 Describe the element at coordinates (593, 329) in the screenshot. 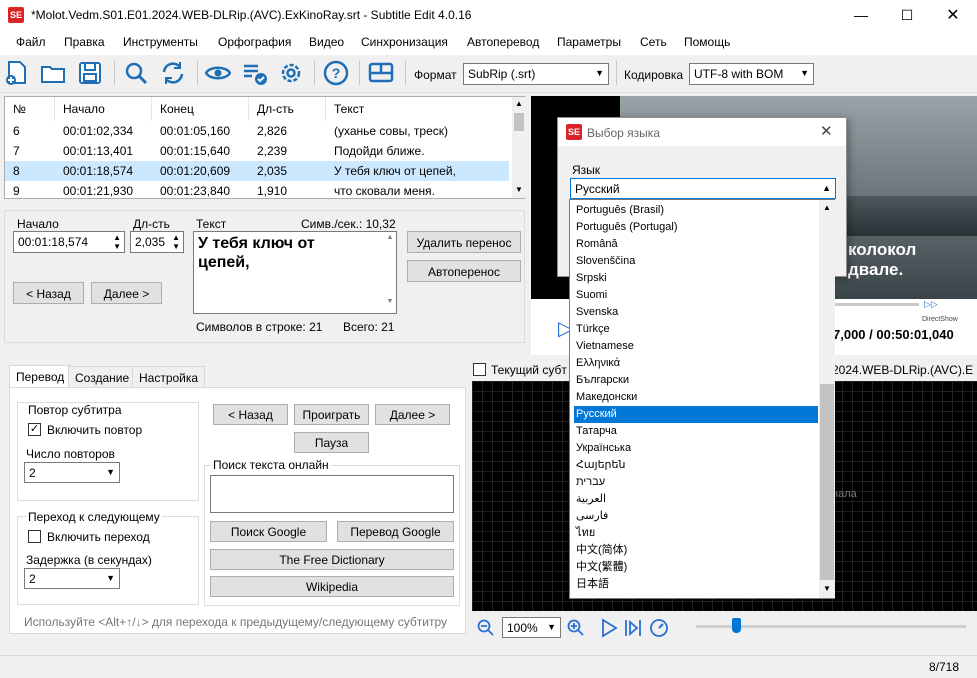

I see `language-option: Türkçe` at that location.